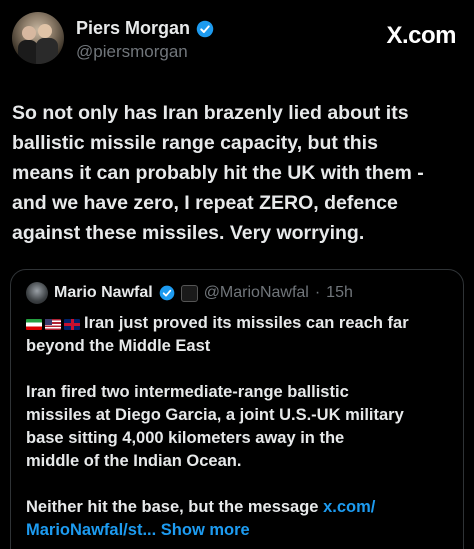 This screenshot has width=474, height=549. What do you see at coordinates (134, 461) in the screenshot?
I see `quoted-paragraph-line: middle of the Indian Ocean.` at bounding box center [134, 461].